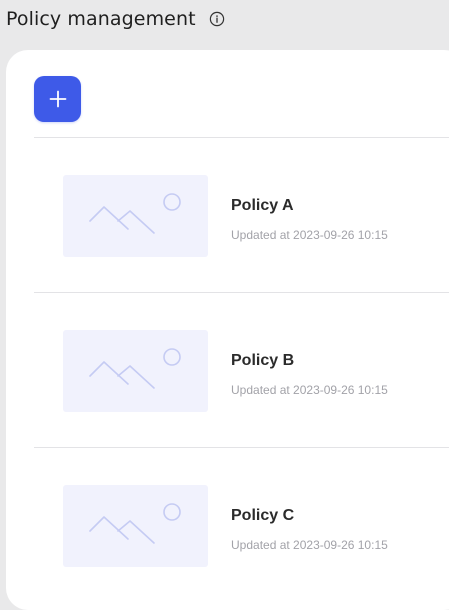  Describe the element at coordinates (262, 205) in the screenshot. I see `policy-name: Policy A` at that location.